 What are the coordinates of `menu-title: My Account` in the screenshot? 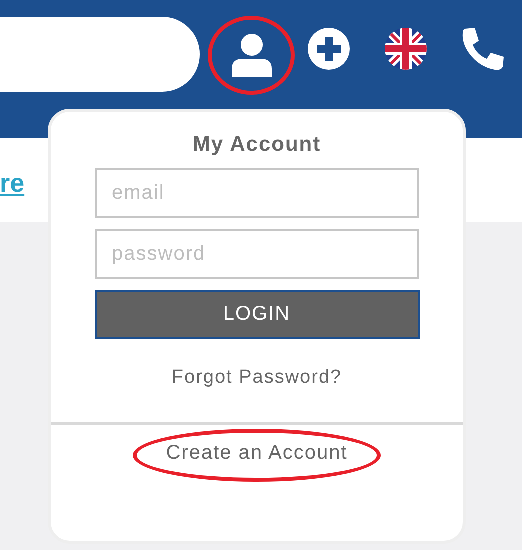 It's located at (257, 145).